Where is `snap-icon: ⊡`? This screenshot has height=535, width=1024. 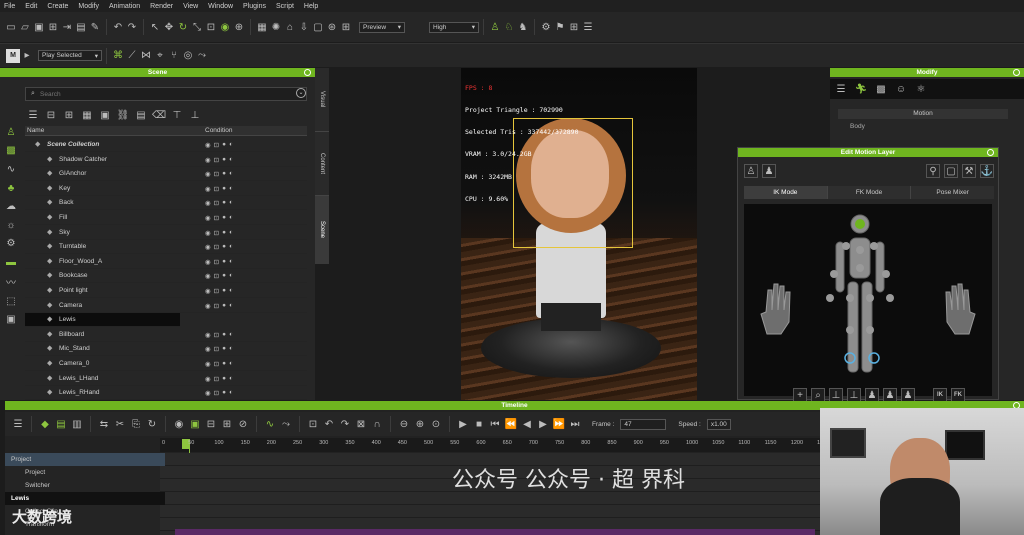
snap-icon: ⊡ is located at coordinates (211, 27).